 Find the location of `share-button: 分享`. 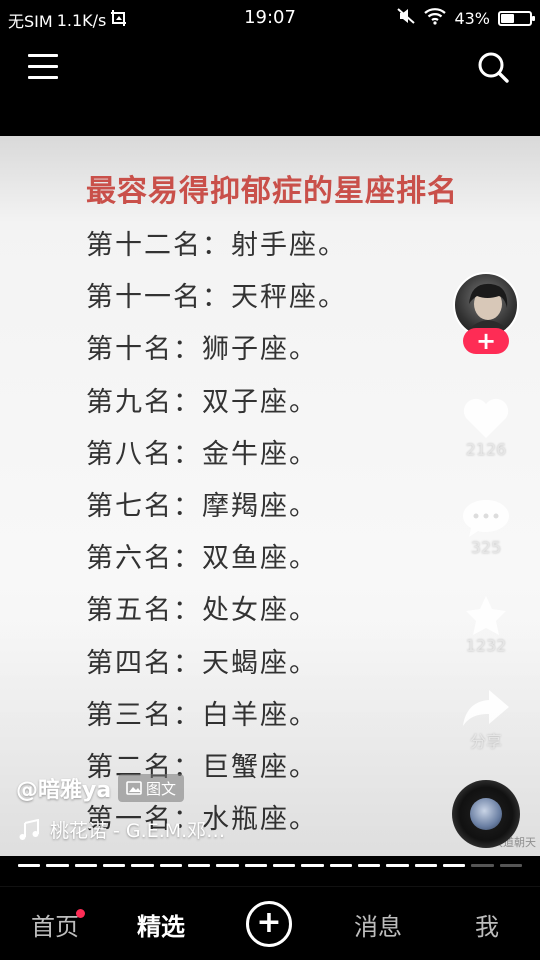

share-button: 分享 is located at coordinates (486, 720).